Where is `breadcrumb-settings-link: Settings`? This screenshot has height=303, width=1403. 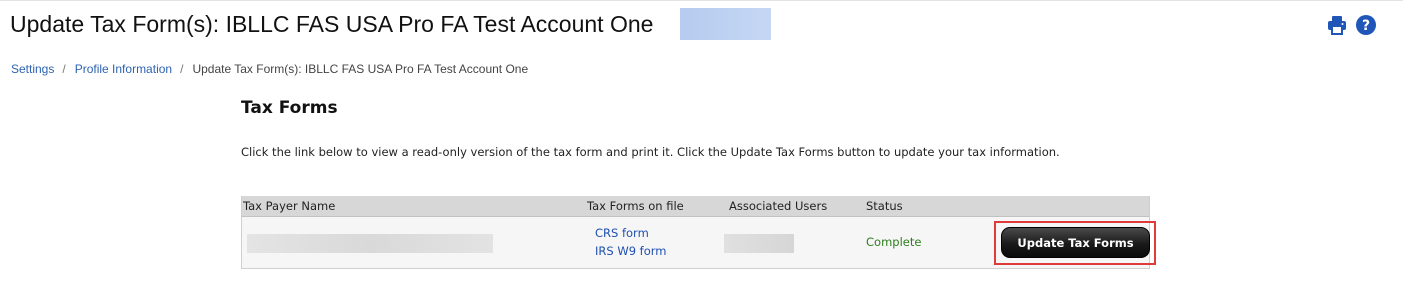
breadcrumb-settings-link: Settings is located at coordinates (32, 69).